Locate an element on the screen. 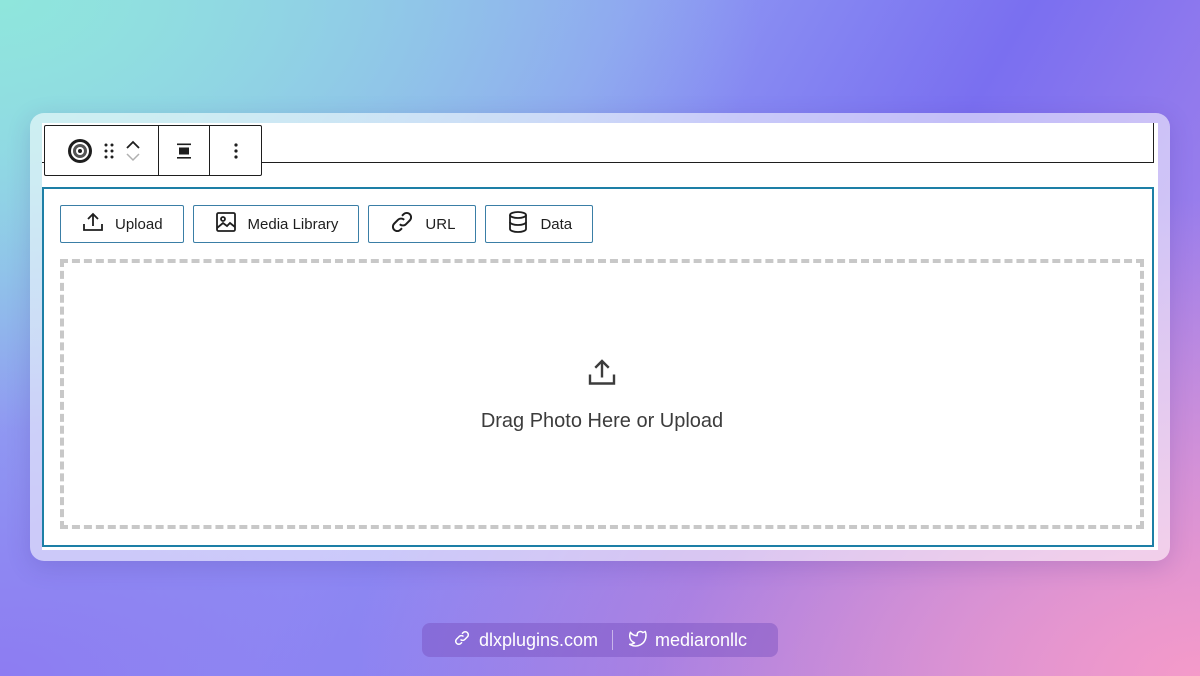  url-button-label: URL is located at coordinates (440, 224).